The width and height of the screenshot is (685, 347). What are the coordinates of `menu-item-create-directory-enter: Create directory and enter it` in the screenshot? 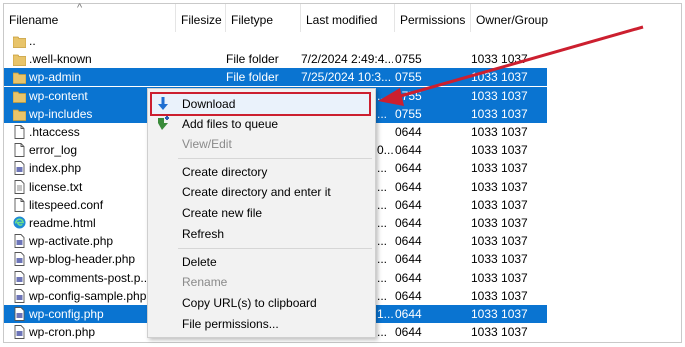 It's located at (261, 192).